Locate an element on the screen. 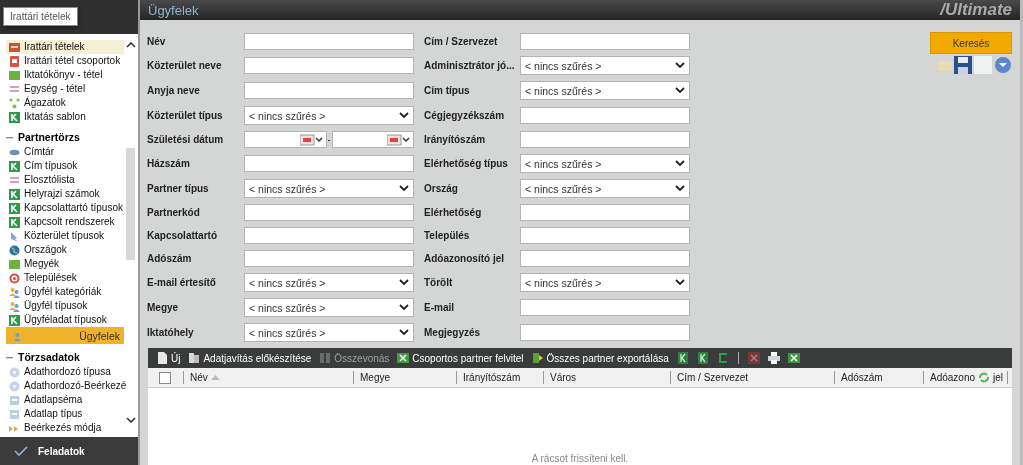 This screenshot has height=465, width=1023. sort-ascending-icon is located at coordinates (215, 377).